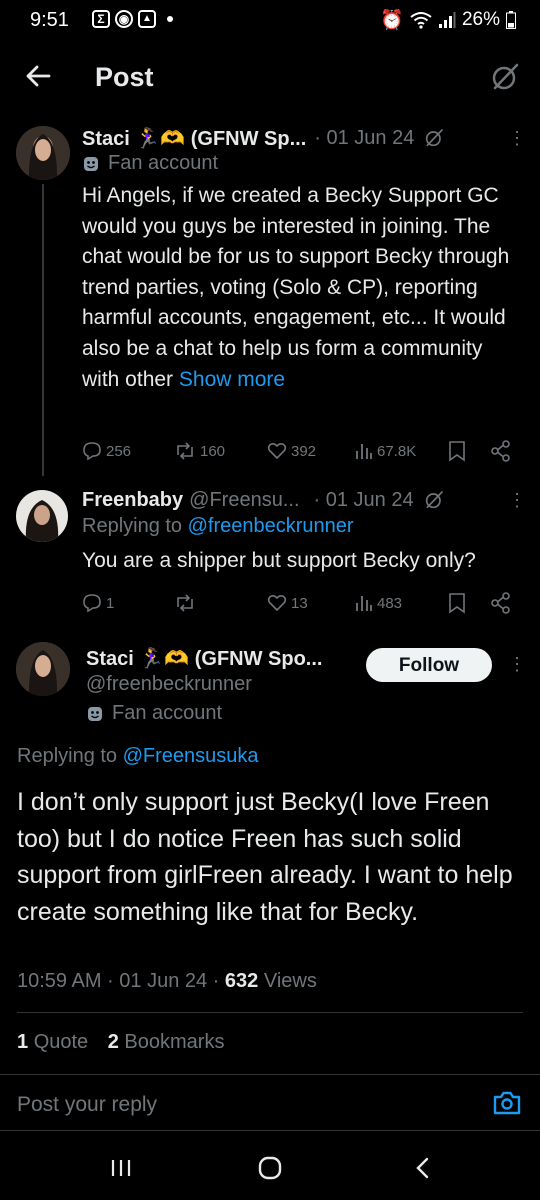 Image resolution: width=540 pixels, height=1200 pixels. Describe the element at coordinates (147, 19) in the screenshot. I see `image-notification-icon: ▲` at that location.